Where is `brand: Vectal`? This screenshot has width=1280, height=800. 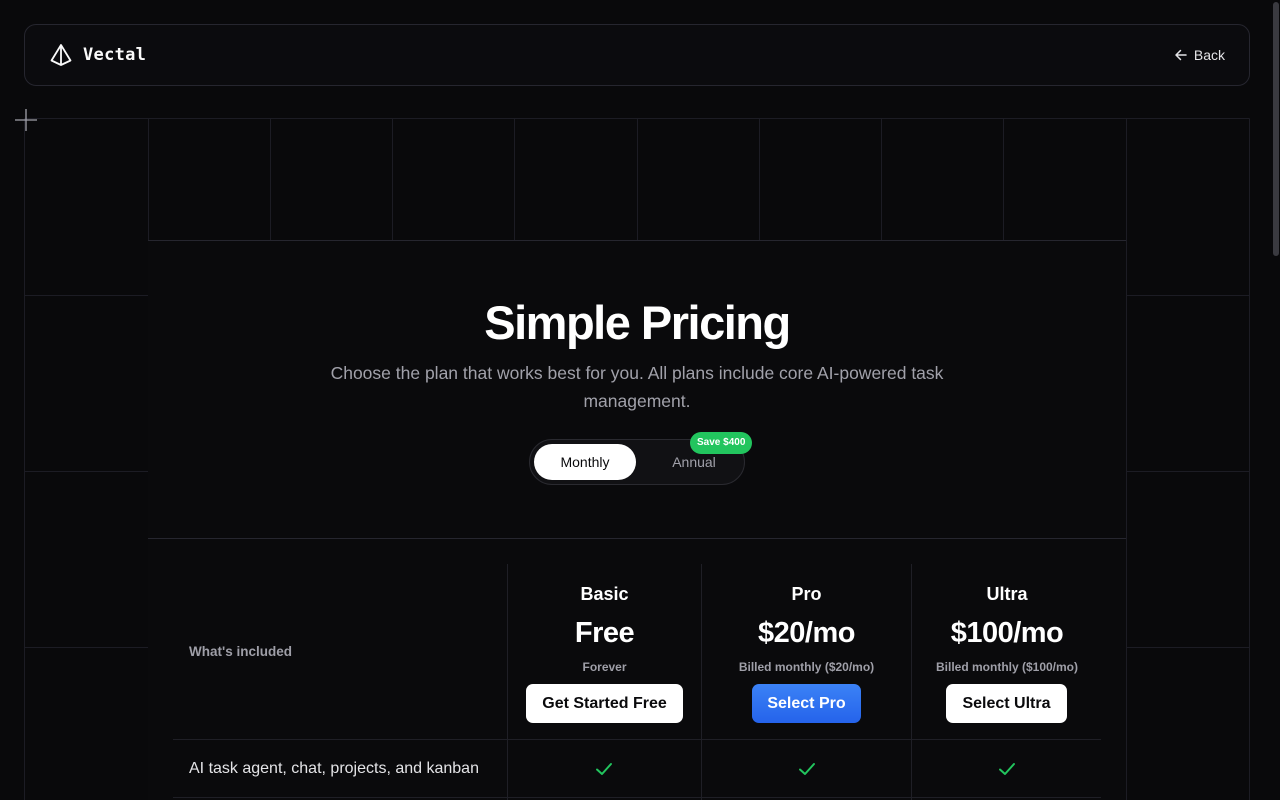
brand: Vectal is located at coordinates (97, 55).